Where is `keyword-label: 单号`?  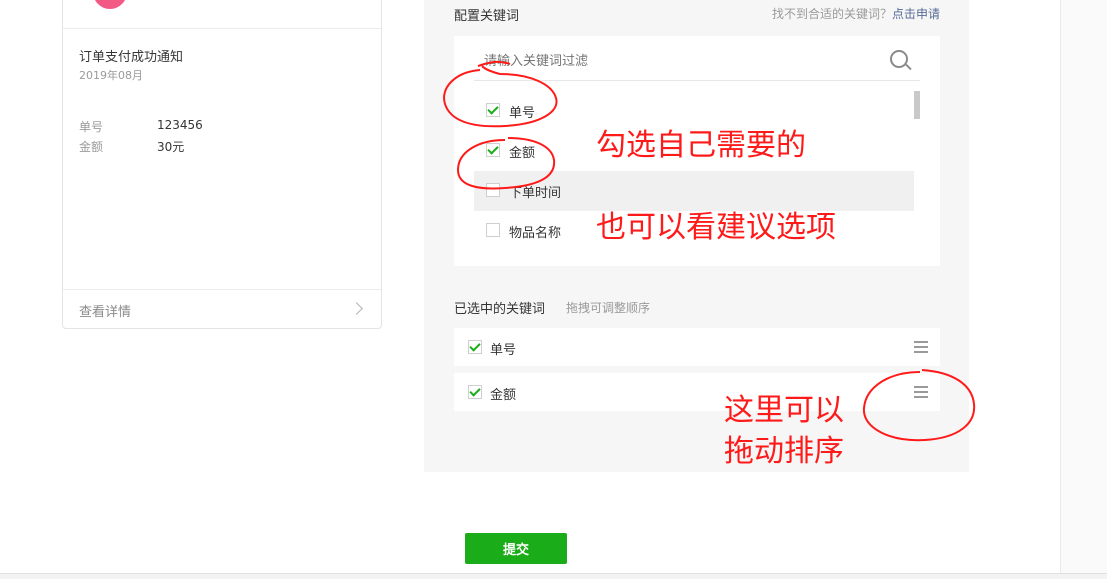
keyword-label: 单号 is located at coordinates (522, 113).